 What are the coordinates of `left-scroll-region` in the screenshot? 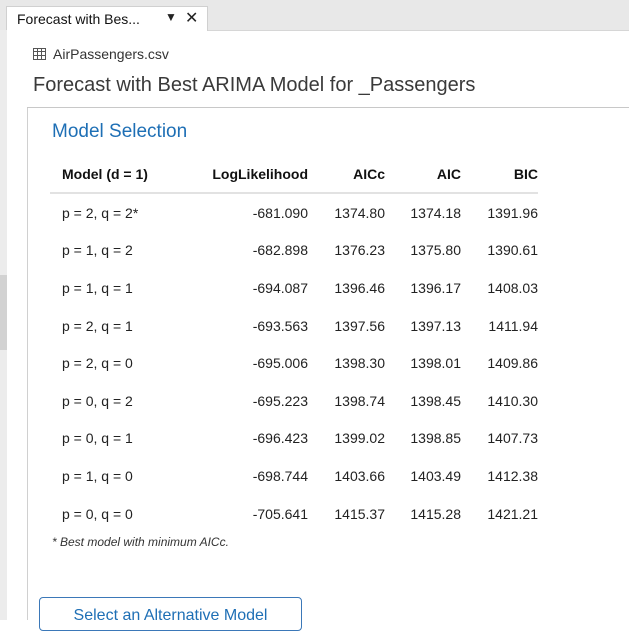 It's located at (3, 312).